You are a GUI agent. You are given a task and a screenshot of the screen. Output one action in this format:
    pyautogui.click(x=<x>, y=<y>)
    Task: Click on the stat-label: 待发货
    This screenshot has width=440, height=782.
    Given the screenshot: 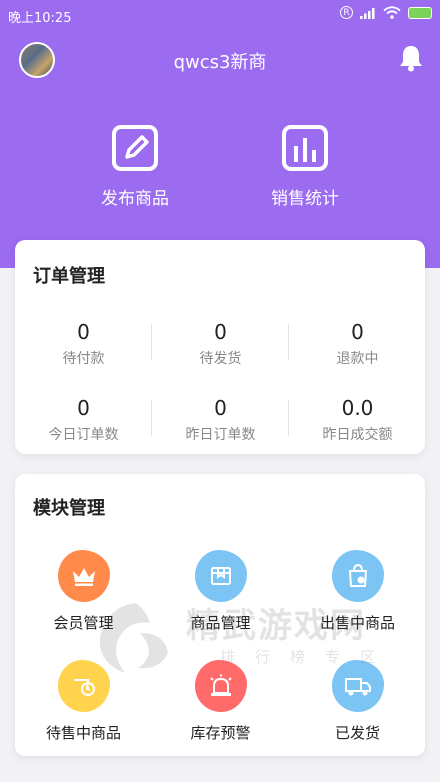 What is the action you would take?
    pyautogui.click(x=220, y=359)
    